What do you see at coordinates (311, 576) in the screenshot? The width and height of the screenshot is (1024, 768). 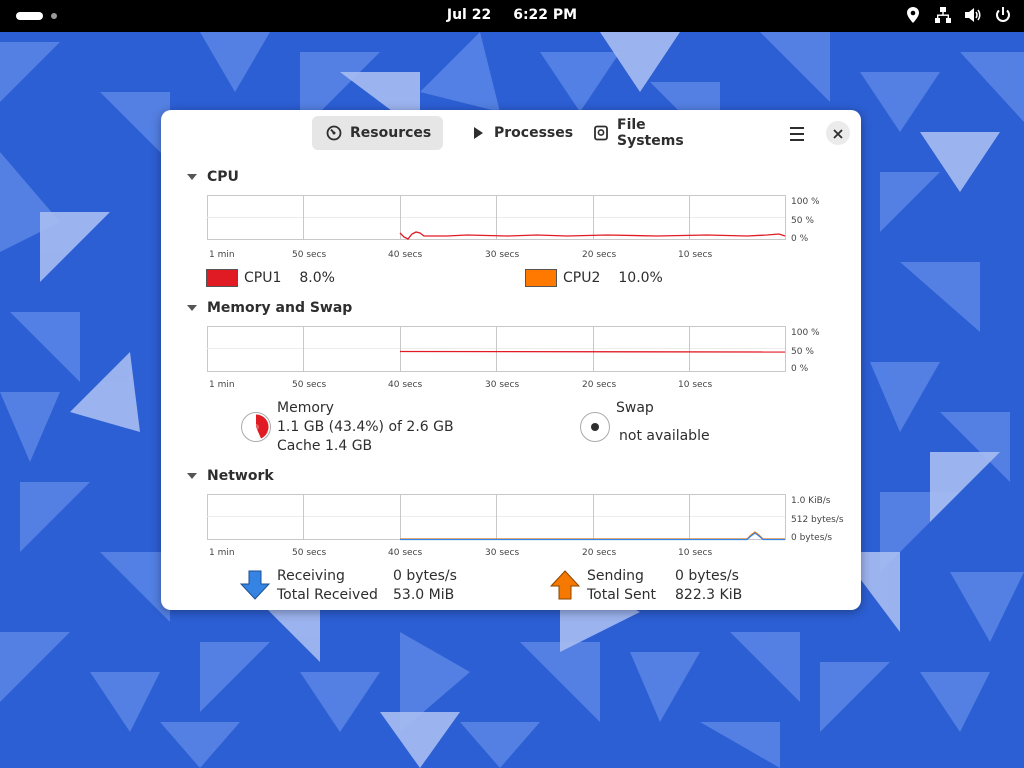 I see `receiving-label: Receiving` at bounding box center [311, 576].